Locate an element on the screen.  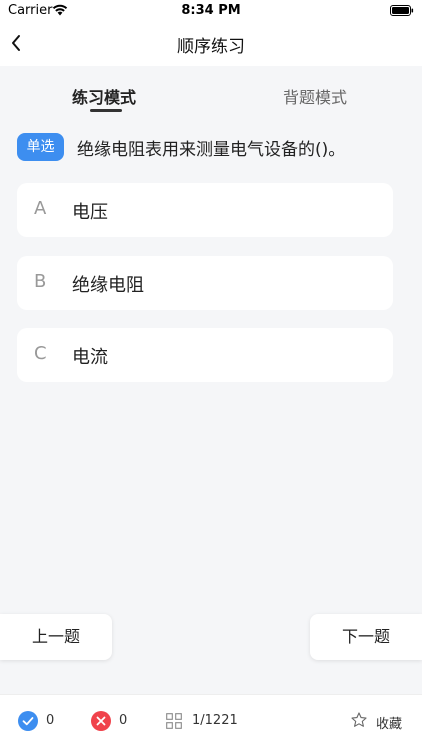
question-type-badge: 单选 is located at coordinates (40, 147).